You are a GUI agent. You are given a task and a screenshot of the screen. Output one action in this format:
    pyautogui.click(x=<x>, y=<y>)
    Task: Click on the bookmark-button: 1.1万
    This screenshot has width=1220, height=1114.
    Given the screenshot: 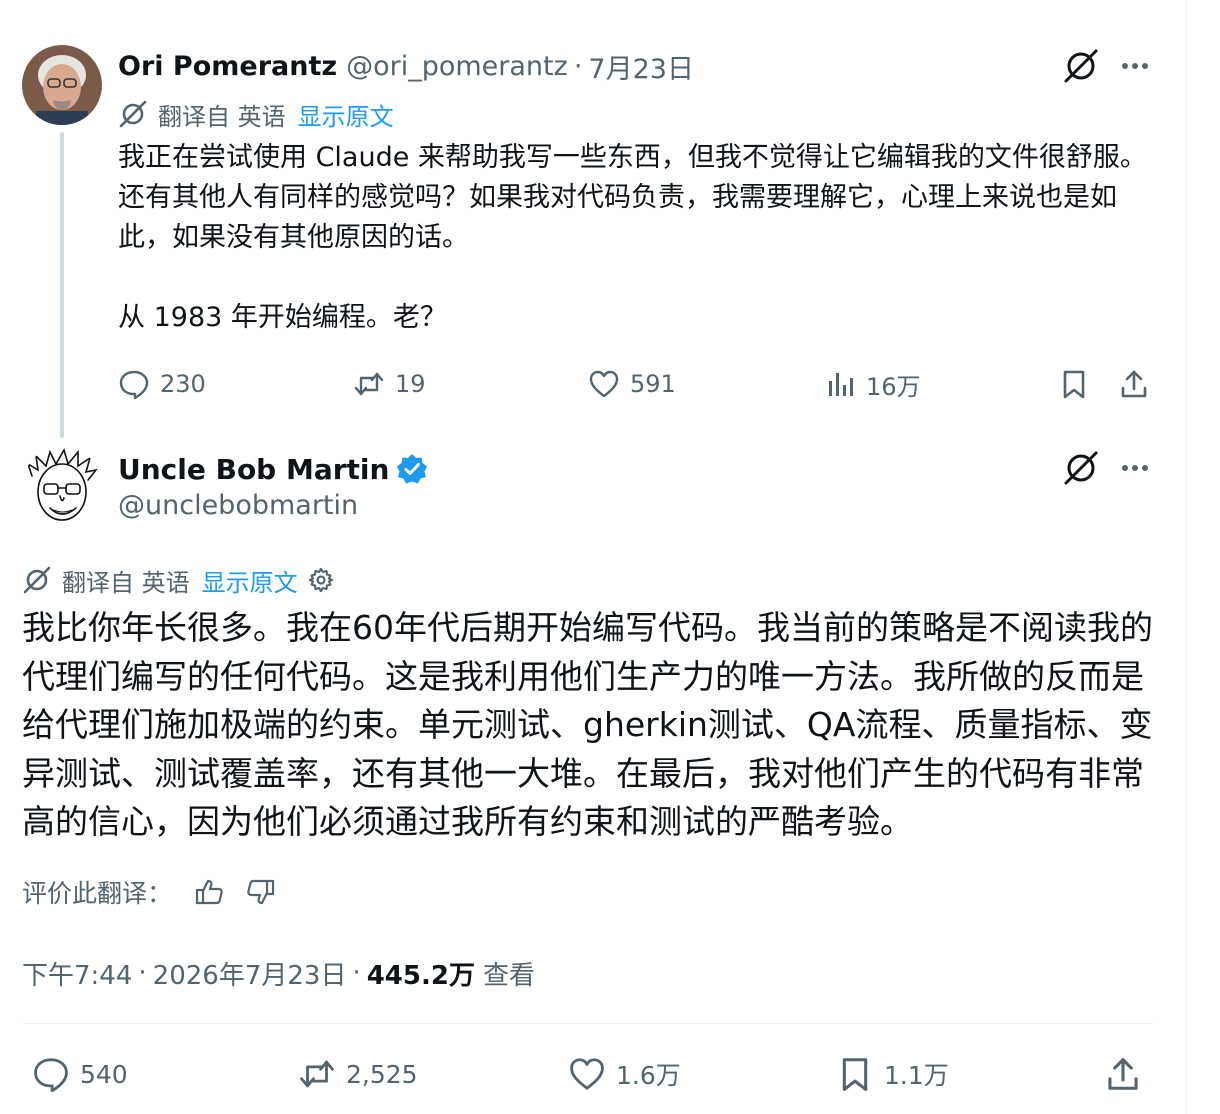 What is the action you would take?
    pyautogui.click(x=892, y=1074)
    